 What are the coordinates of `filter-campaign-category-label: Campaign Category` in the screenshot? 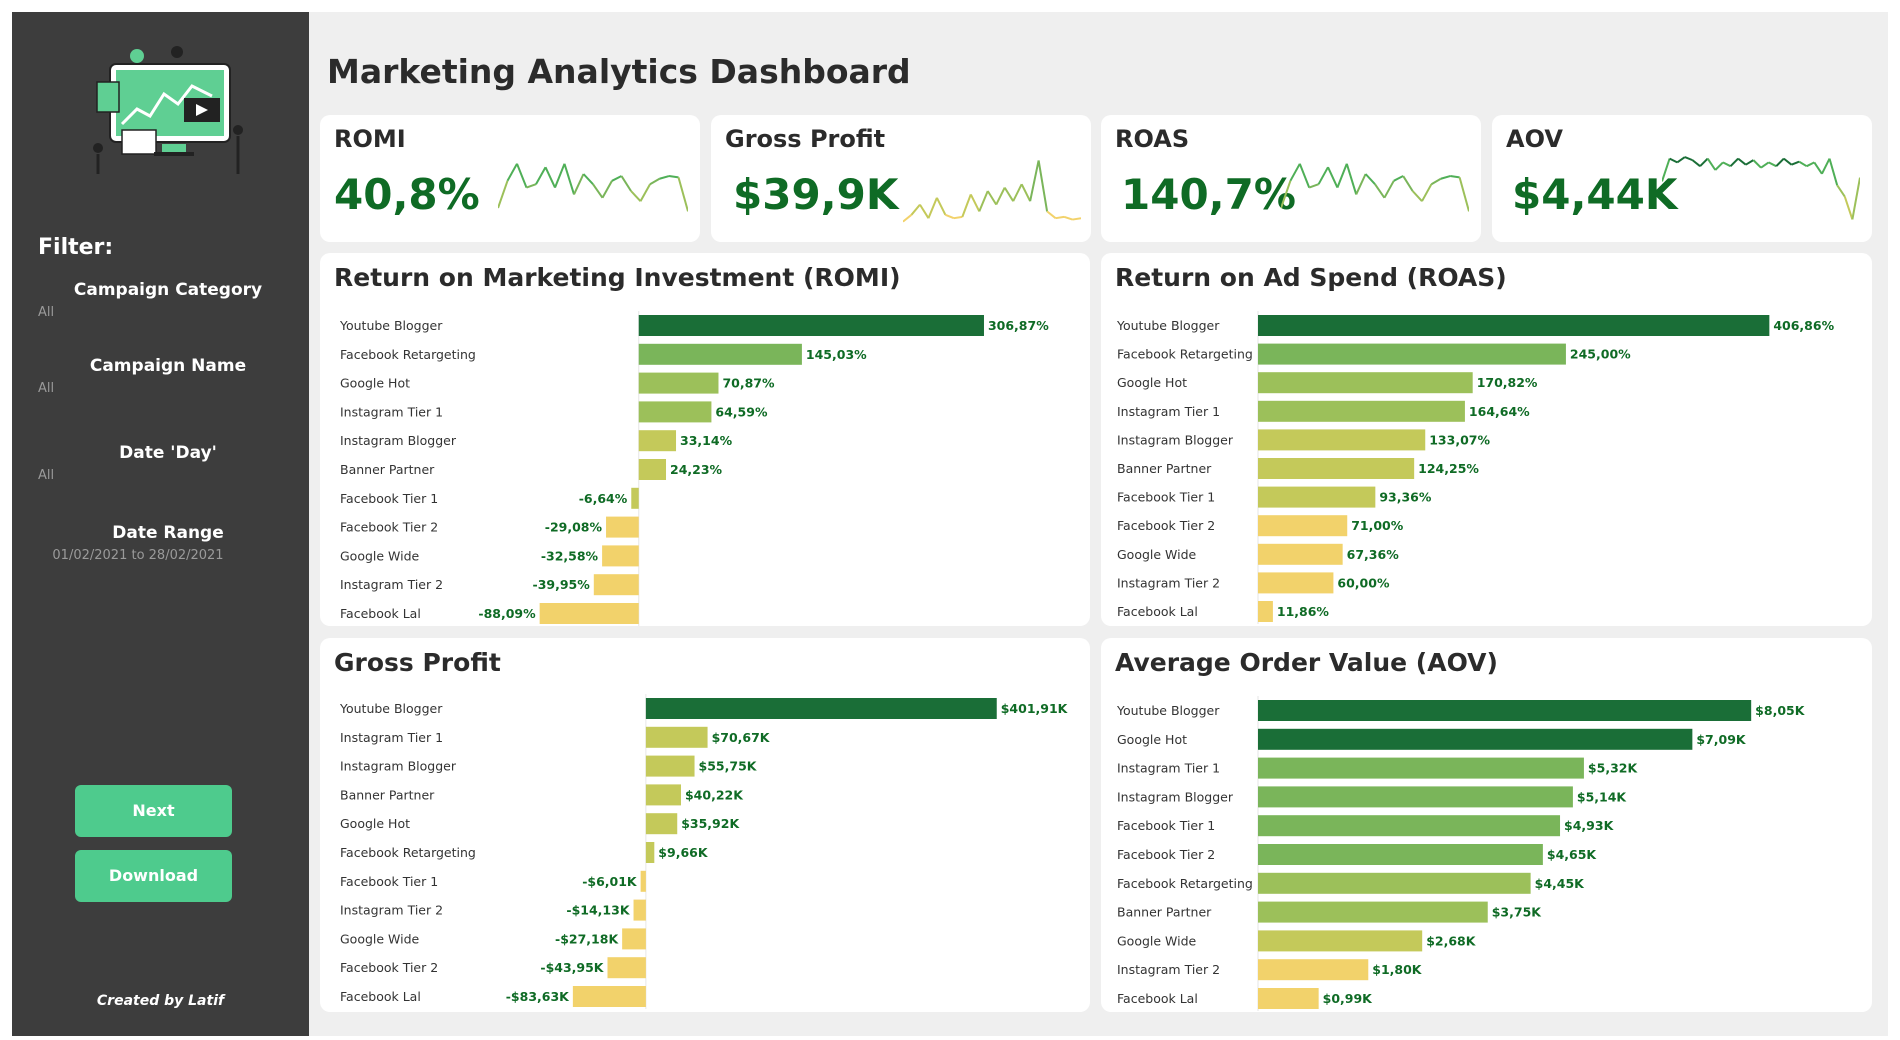 It's located at (168, 290).